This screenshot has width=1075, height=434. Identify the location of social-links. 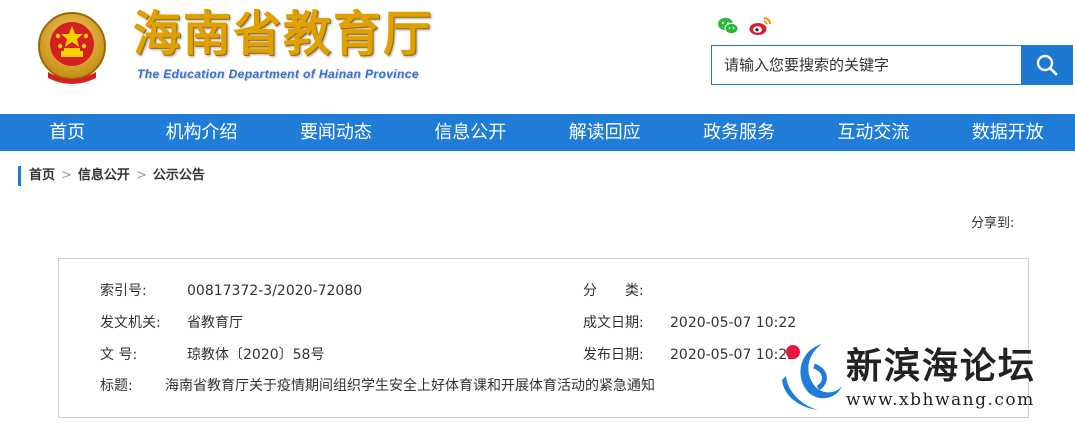
(744, 26).